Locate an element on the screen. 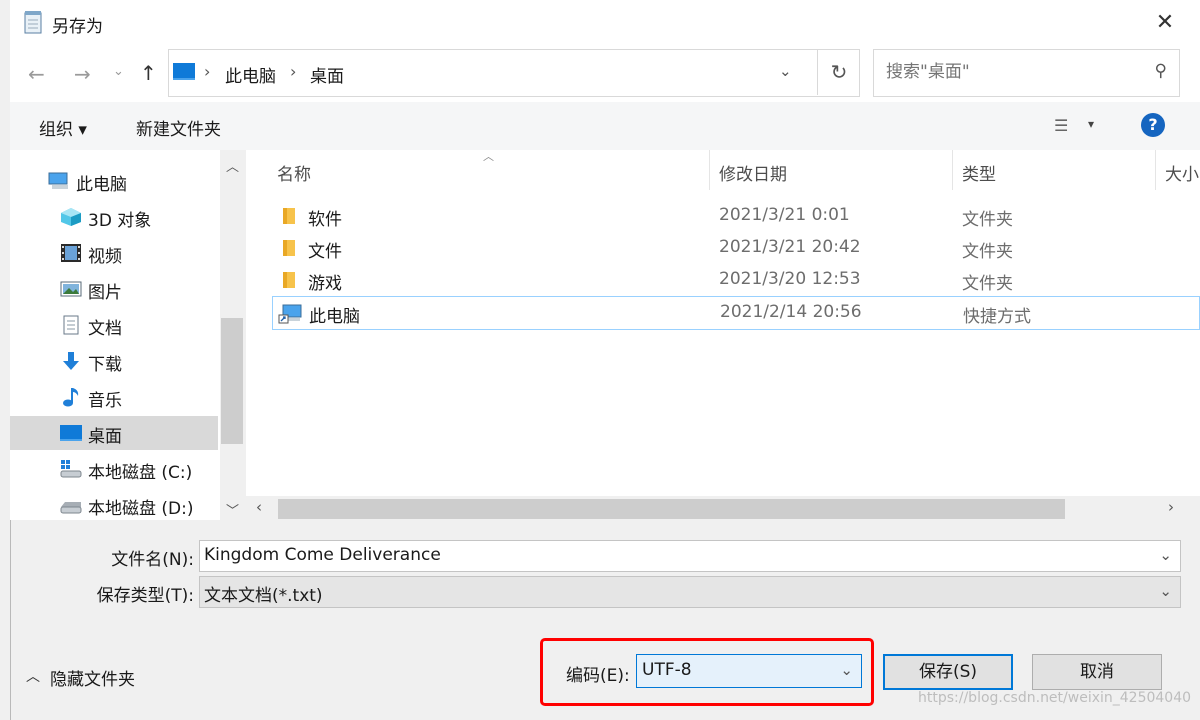  search-input is located at coordinates (1011, 72).